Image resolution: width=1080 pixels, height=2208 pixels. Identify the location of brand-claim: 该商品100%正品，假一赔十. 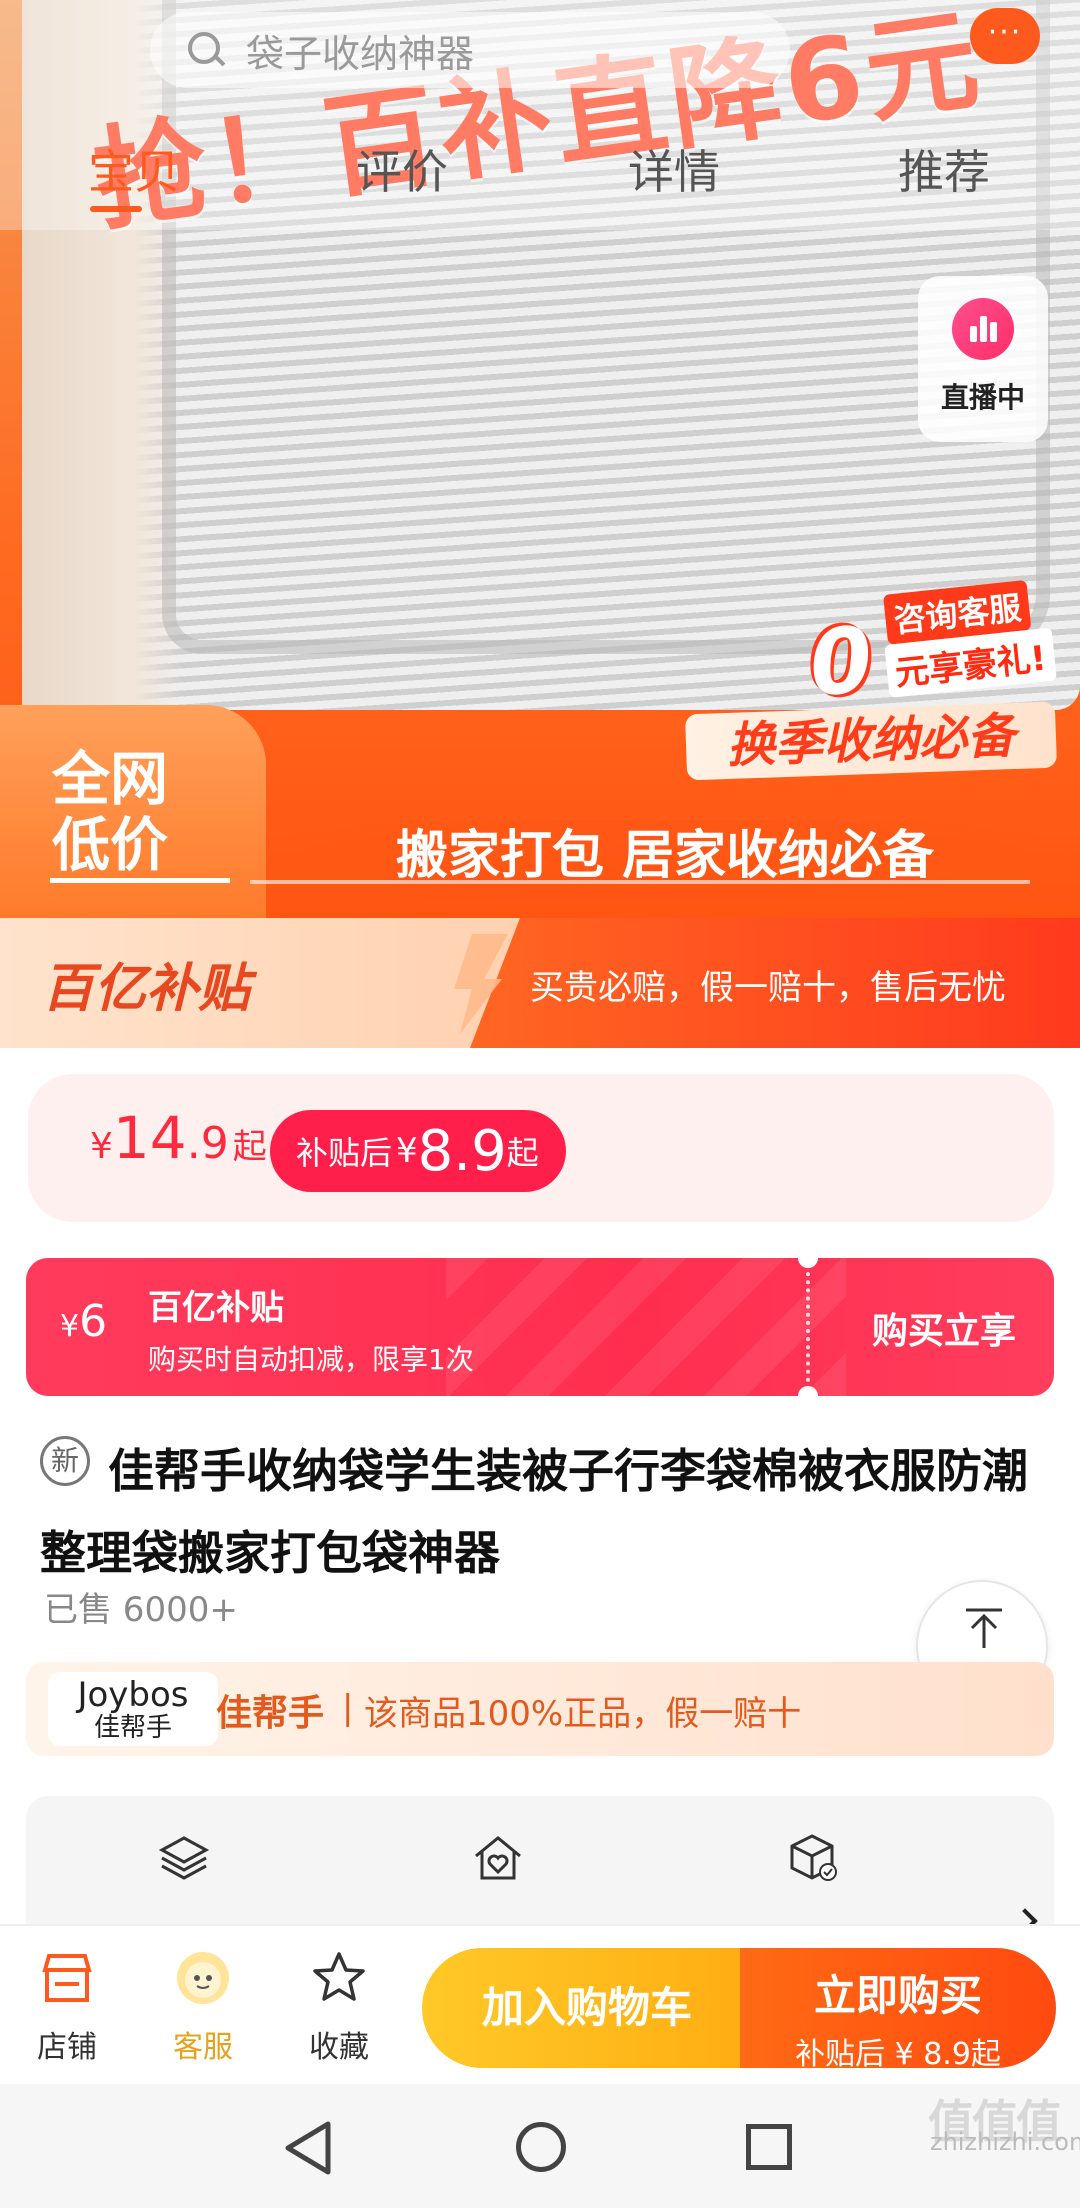
(583, 1714).